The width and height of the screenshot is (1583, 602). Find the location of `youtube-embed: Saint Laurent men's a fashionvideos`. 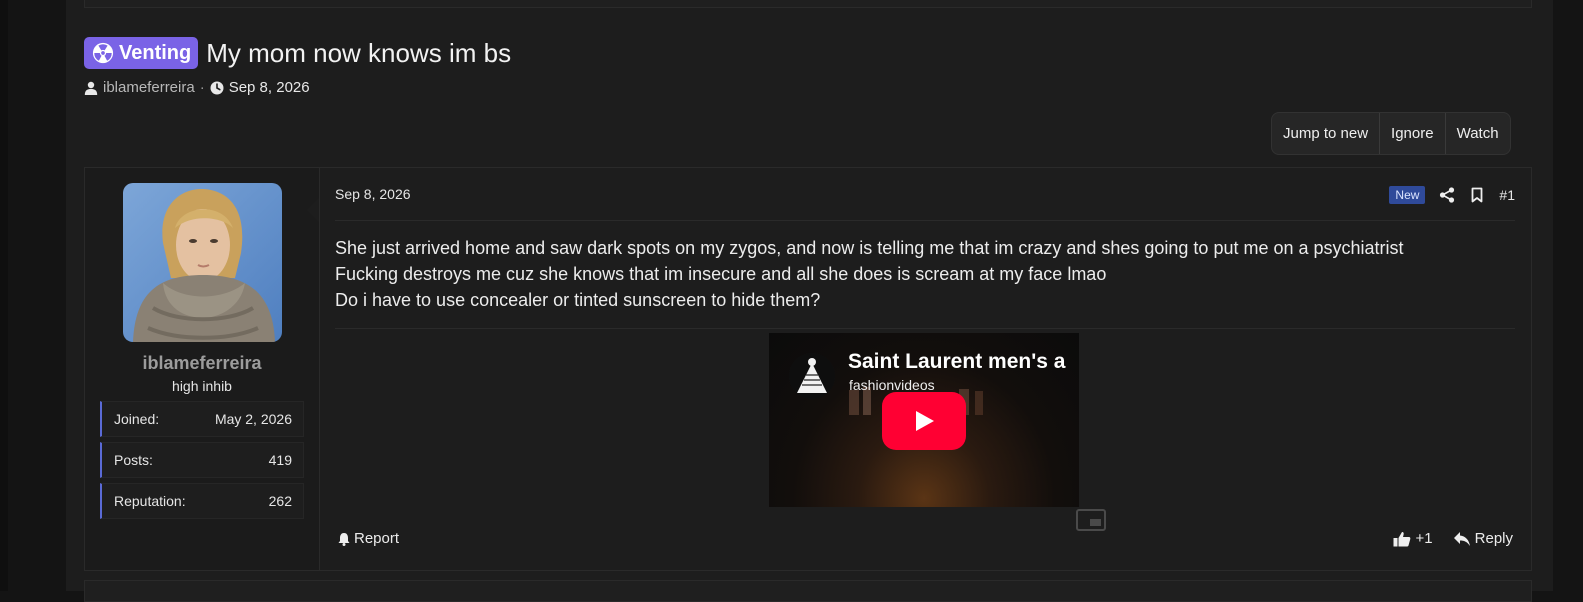

youtube-embed: Saint Laurent men's a fashionvideos is located at coordinates (924, 420).